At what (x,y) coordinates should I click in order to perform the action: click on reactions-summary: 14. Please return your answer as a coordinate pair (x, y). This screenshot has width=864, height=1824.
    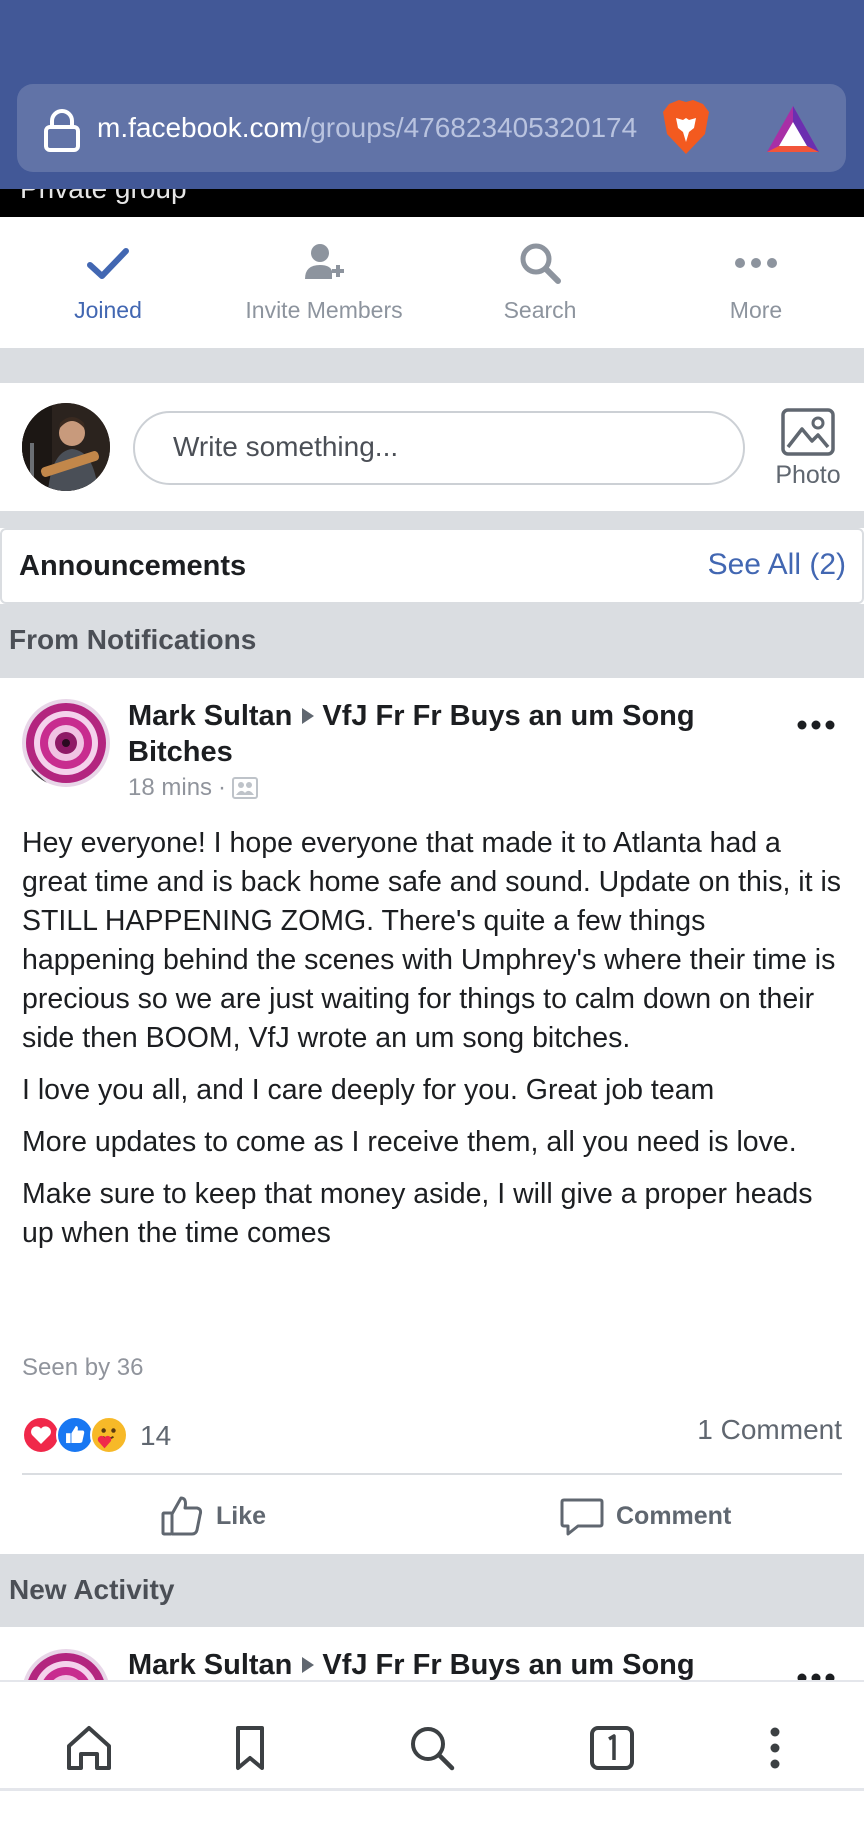
    Looking at the image, I should click on (96, 1436).